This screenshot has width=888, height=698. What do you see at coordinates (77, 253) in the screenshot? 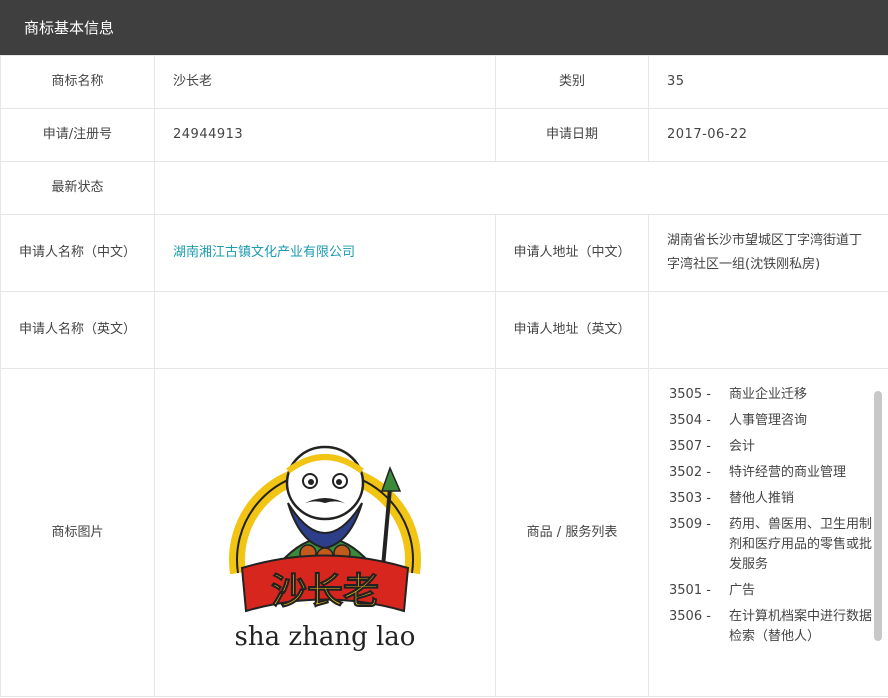
I see `applicant-cn-label: 申请人名称（中文）` at bounding box center [77, 253].